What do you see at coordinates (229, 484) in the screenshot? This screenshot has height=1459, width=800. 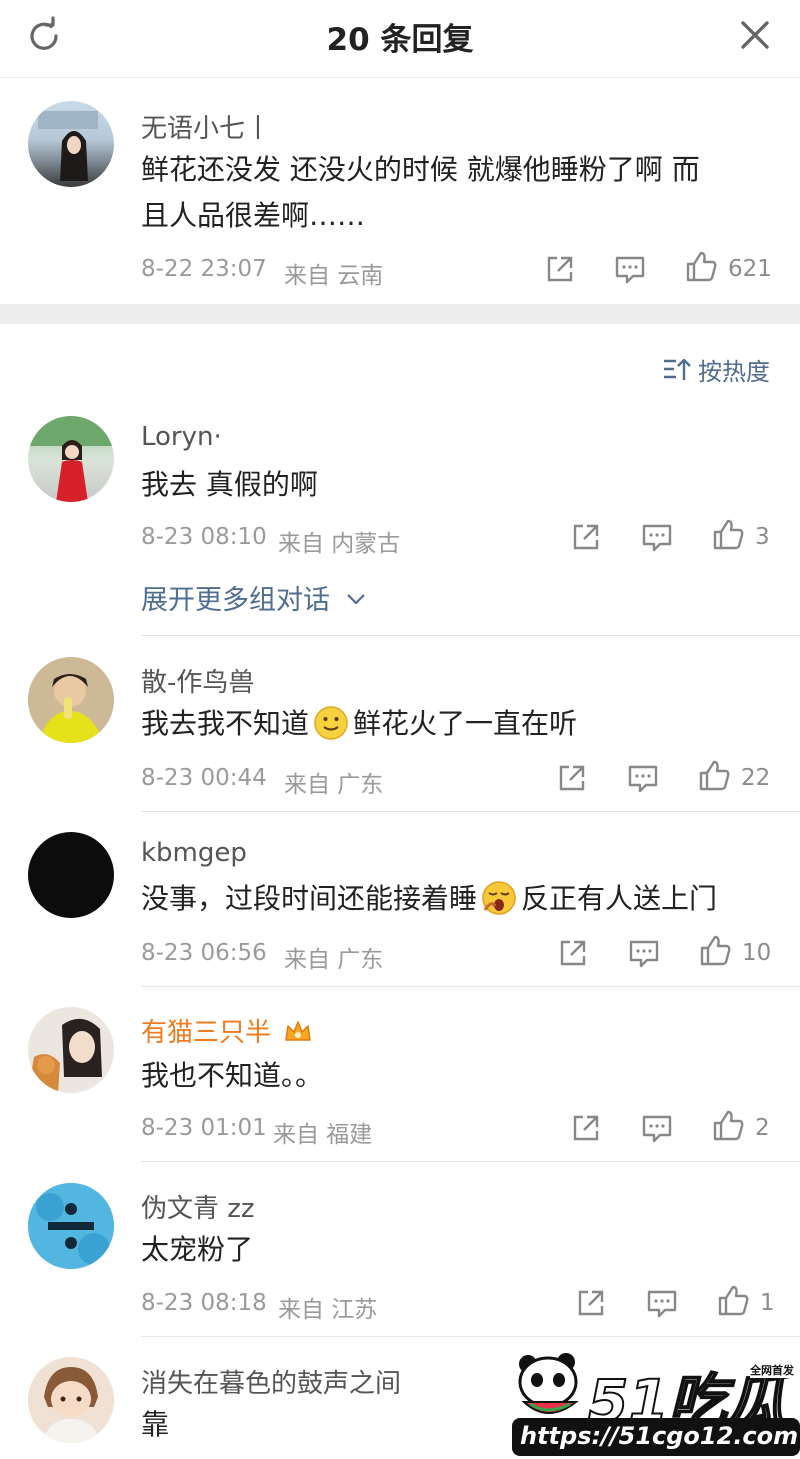 I see `reply-text: 我去 真假的啊` at bounding box center [229, 484].